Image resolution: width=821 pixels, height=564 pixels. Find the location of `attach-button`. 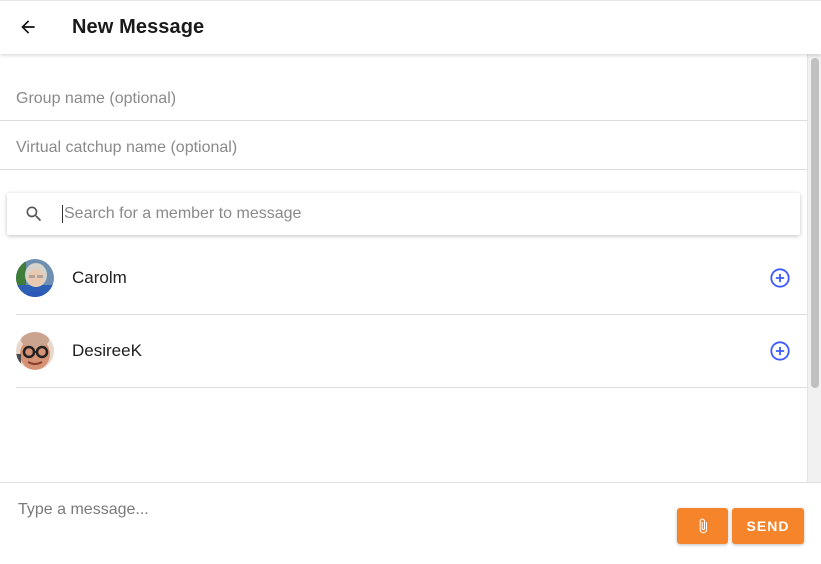

attach-button is located at coordinates (702, 526).